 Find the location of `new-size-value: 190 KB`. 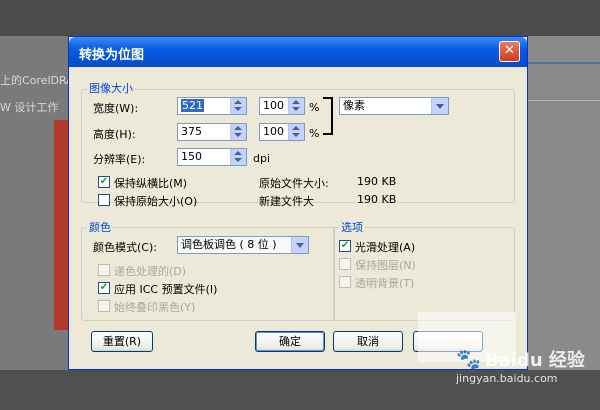

new-size-value: 190 KB is located at coordinates (377, 199).